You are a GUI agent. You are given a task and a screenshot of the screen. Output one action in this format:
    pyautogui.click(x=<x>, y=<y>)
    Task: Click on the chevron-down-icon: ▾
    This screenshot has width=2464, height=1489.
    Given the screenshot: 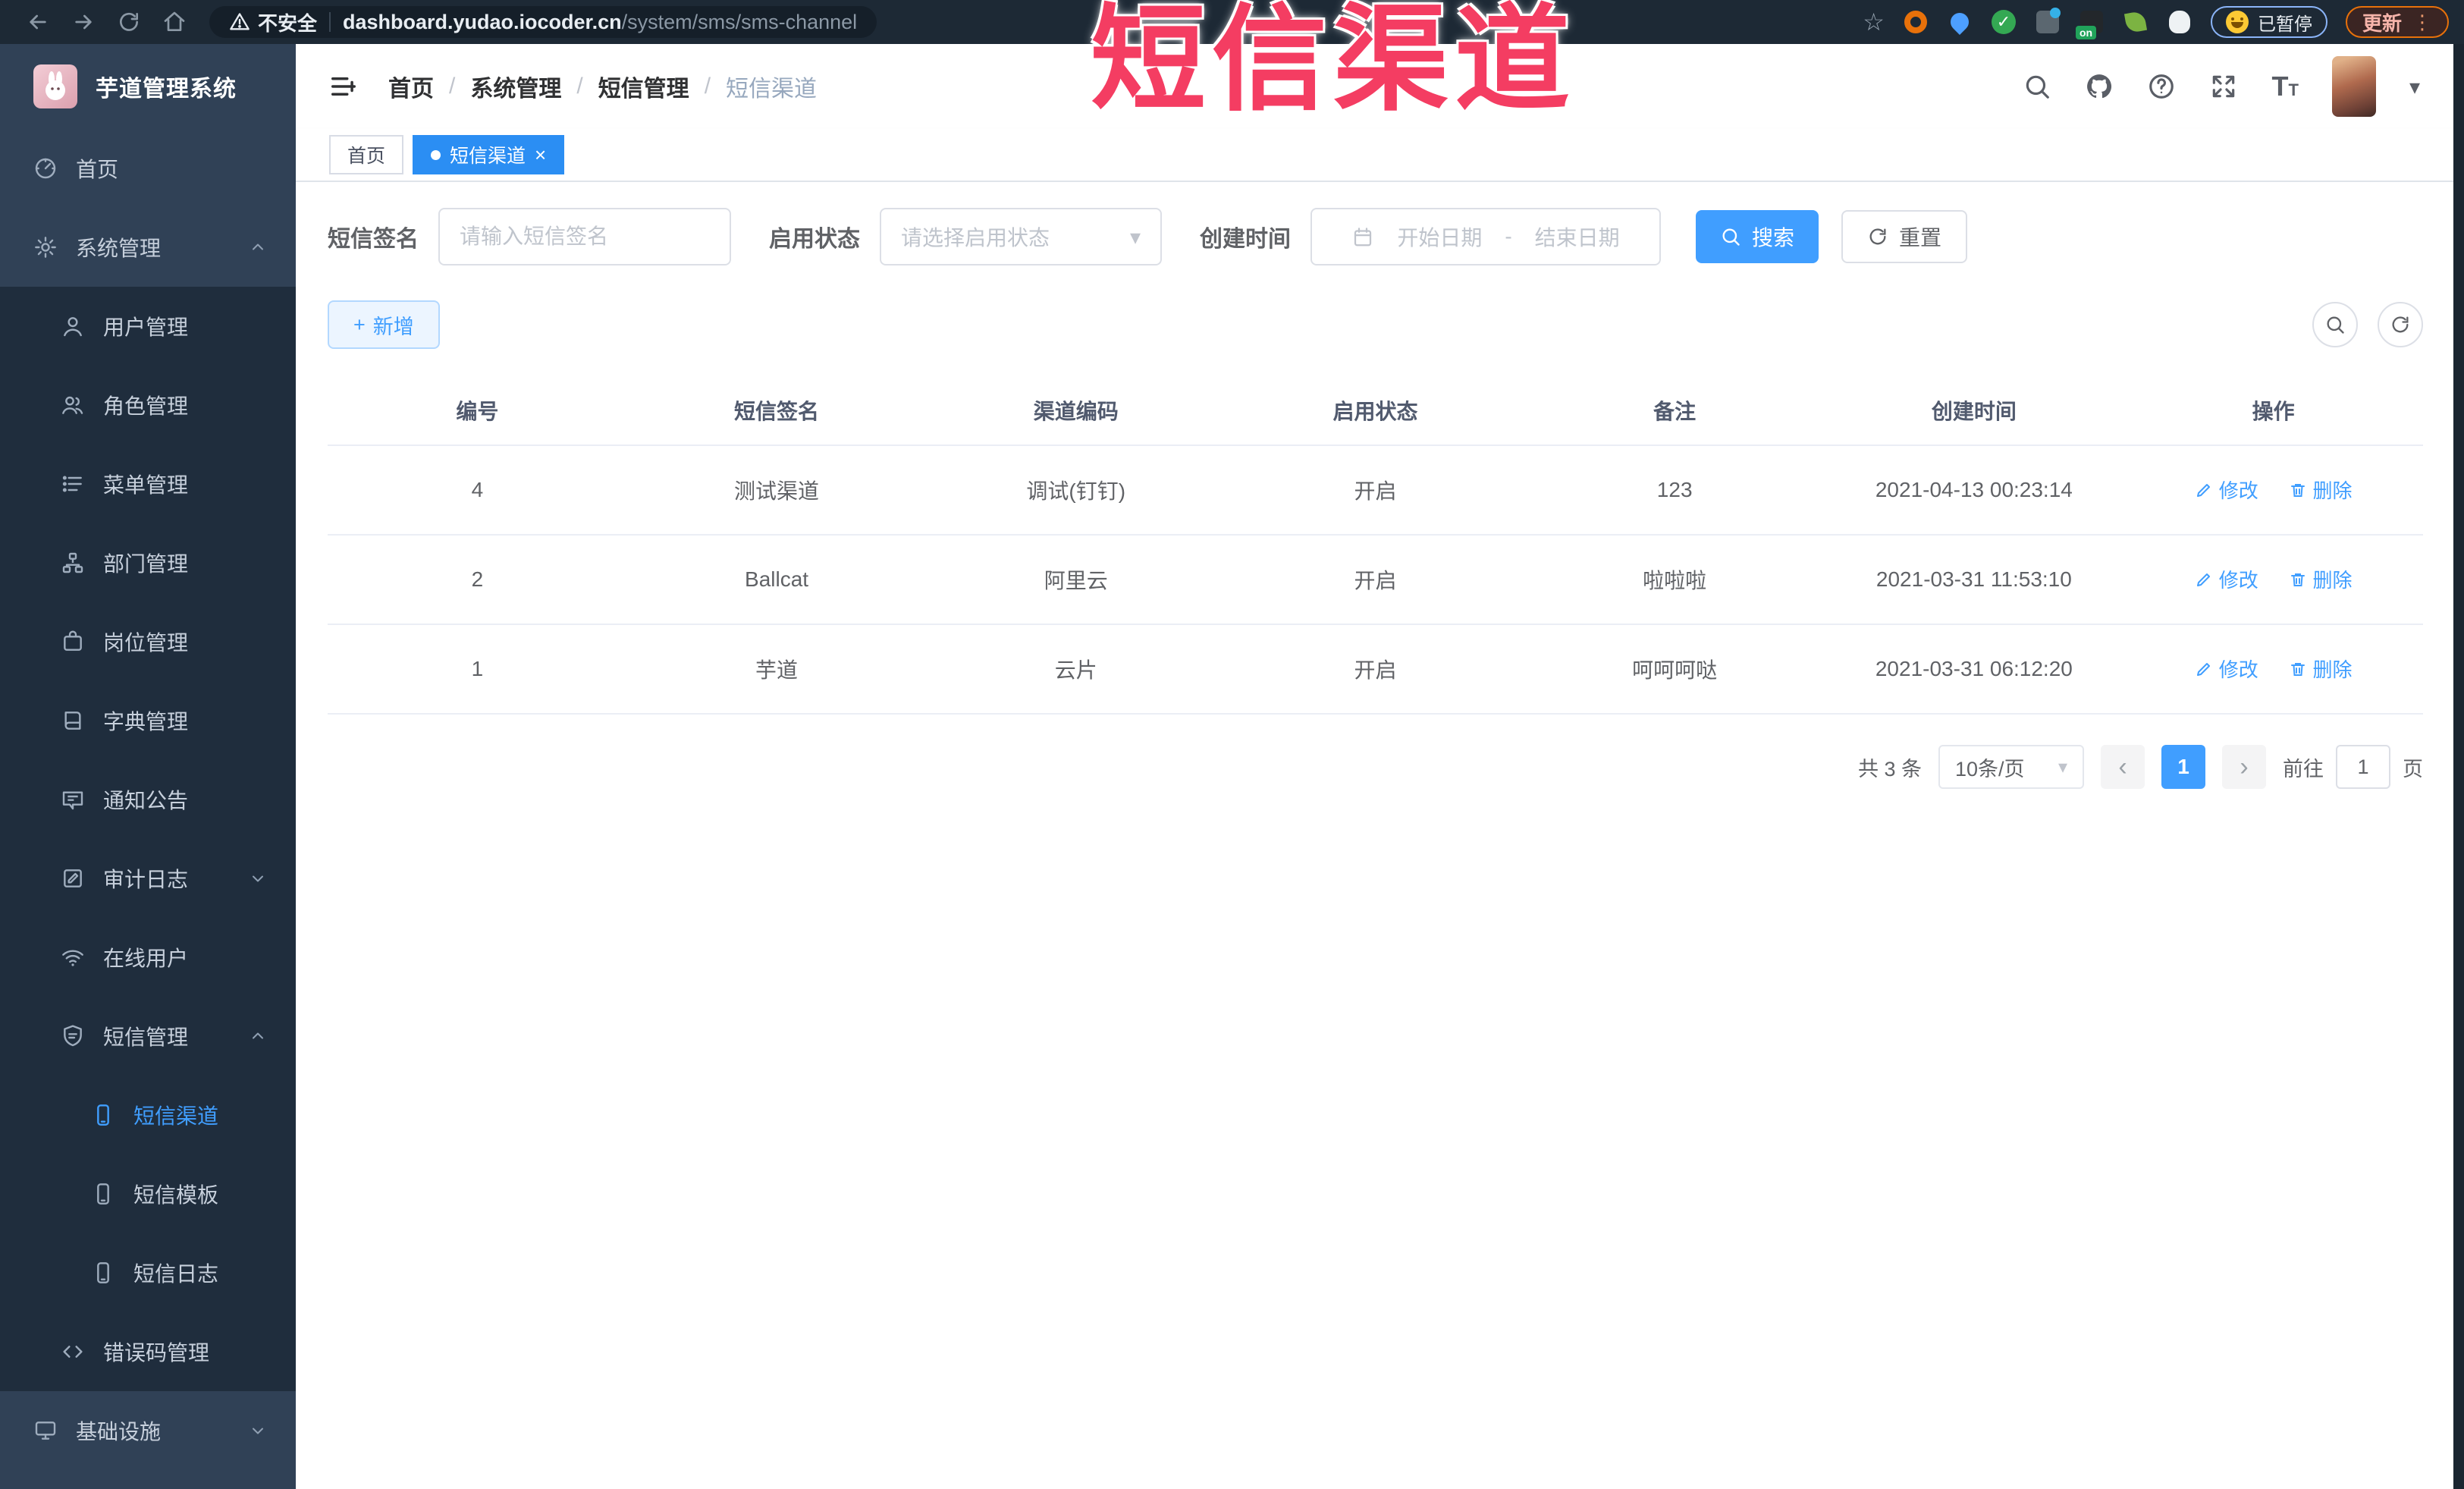 What is the action you would take?
    pyautogui.click(x=2062, y=766)
    